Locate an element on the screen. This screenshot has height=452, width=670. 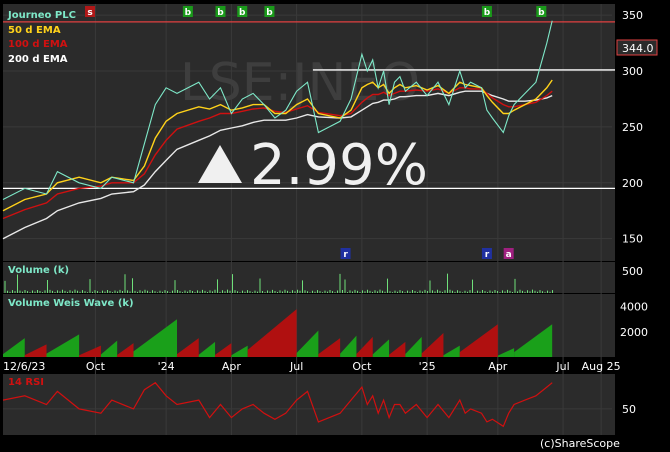
legend-ema200: 200 d EMA is located at coordinates (38, 59).